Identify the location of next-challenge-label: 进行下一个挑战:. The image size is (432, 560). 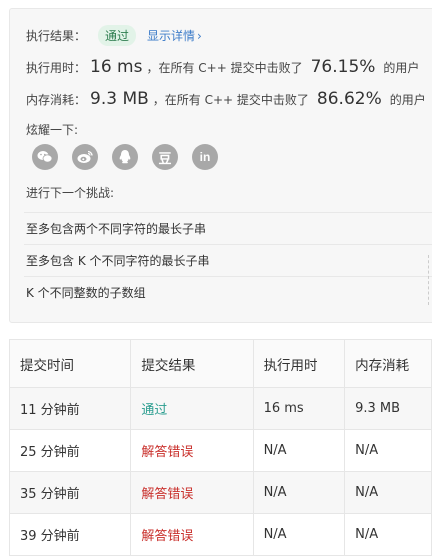
(70, 193).